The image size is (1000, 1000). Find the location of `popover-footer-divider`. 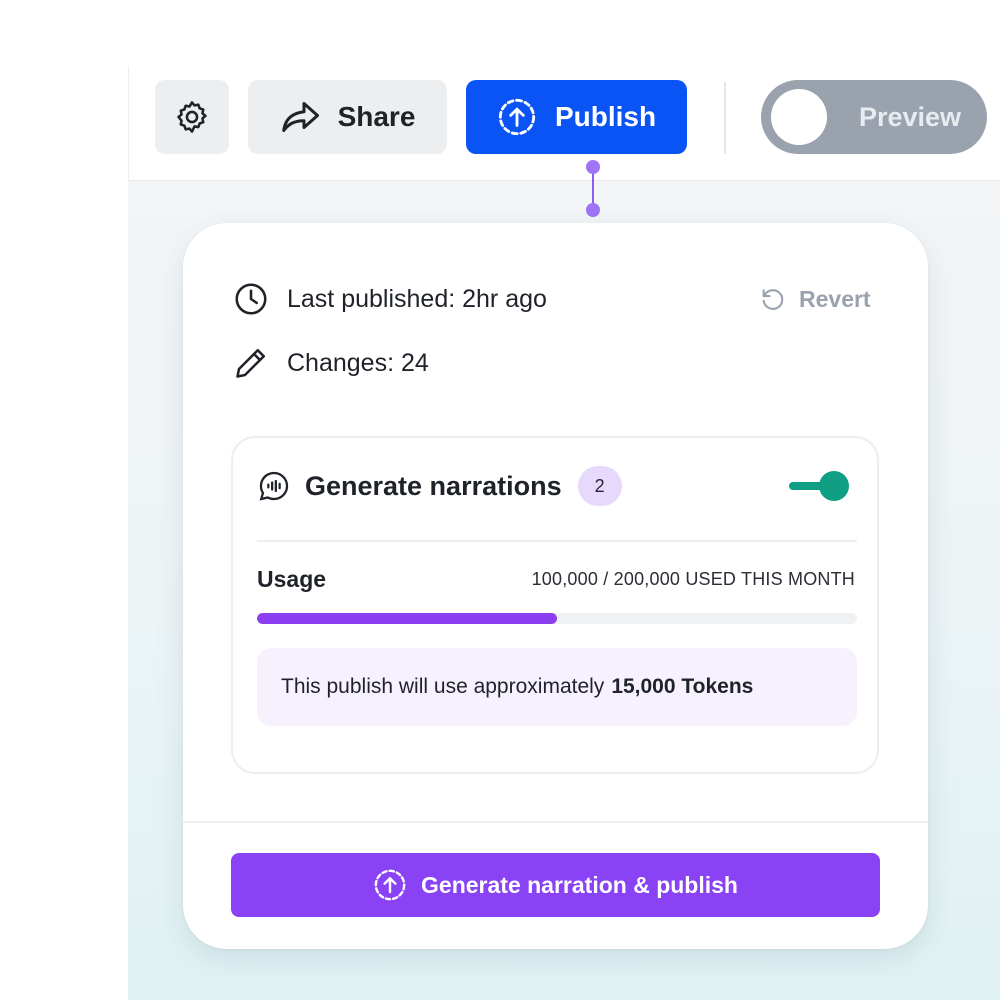

popover-footer-divider is located at coordinates (555, 822).